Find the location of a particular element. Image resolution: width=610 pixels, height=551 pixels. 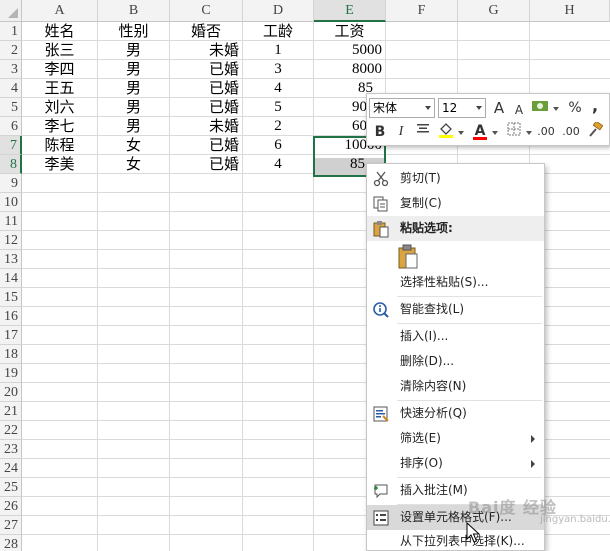

cell-a1: 姓名 is located at coordinates (59, 31).